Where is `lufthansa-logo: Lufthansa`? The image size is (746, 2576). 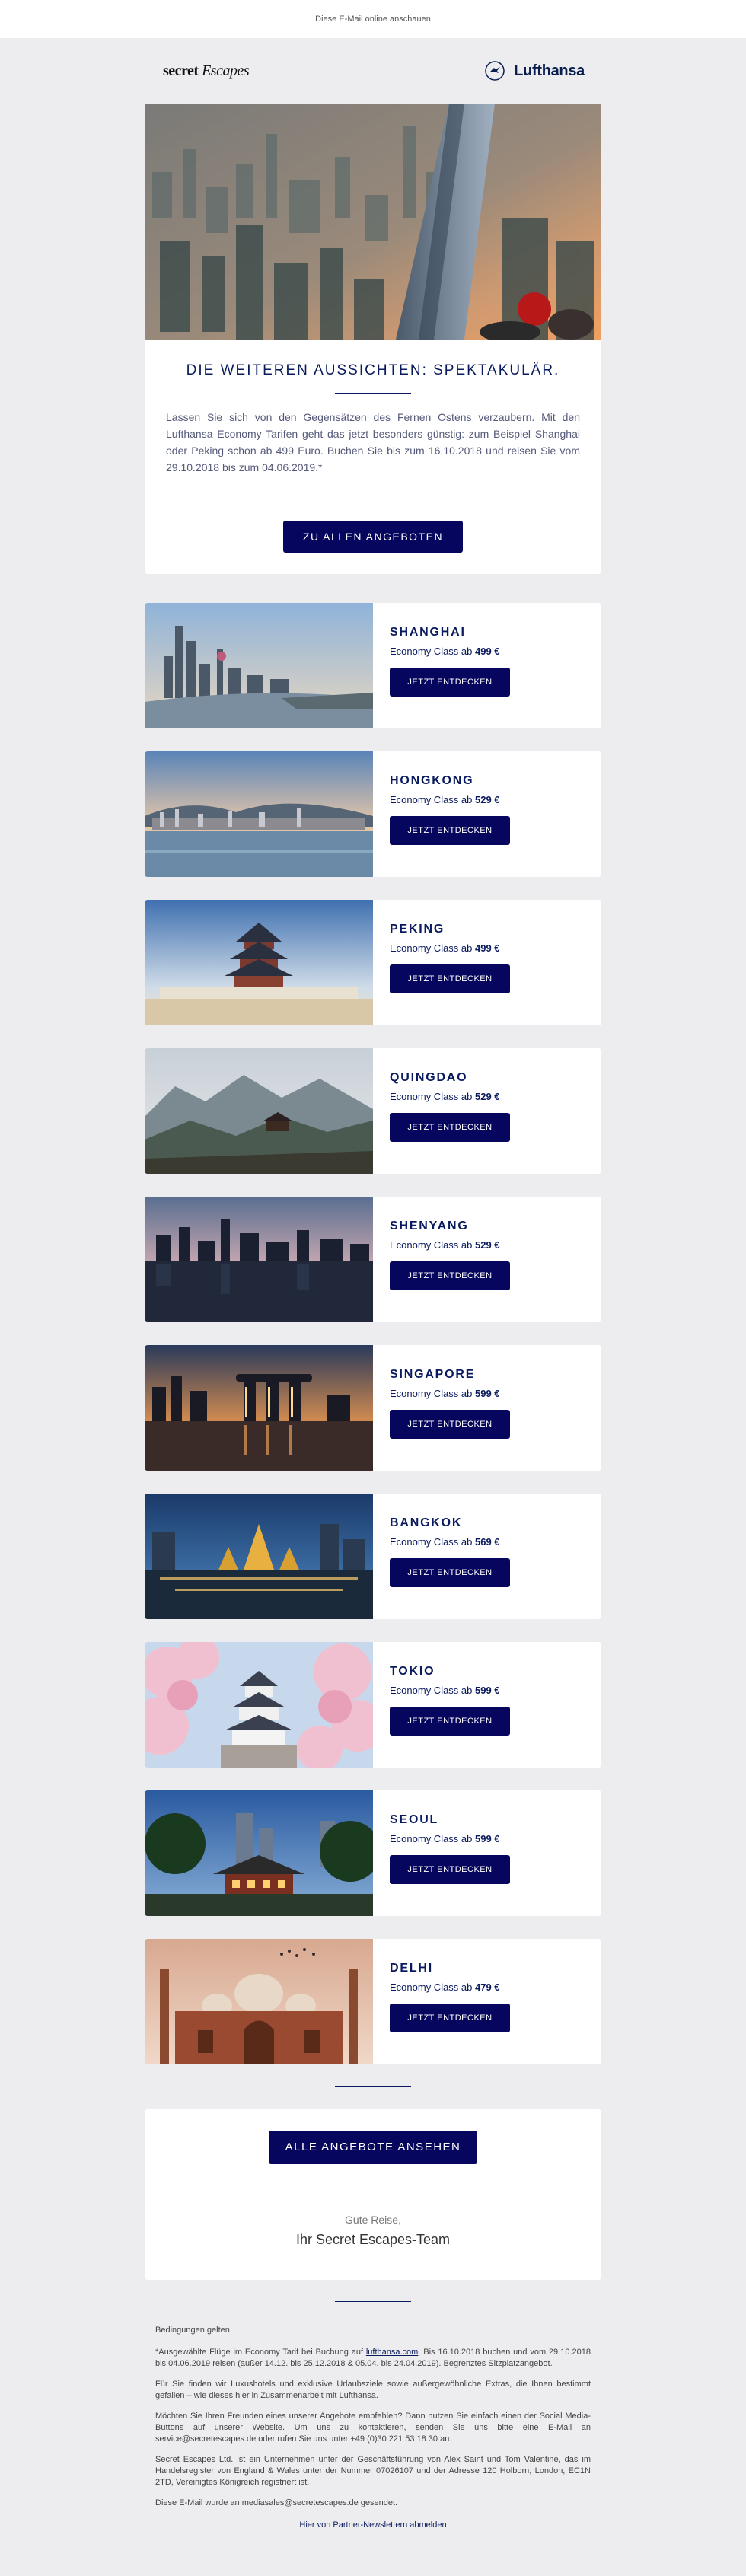 lufthansa-logo: Lufthansa is located at coordinates (535, 71).